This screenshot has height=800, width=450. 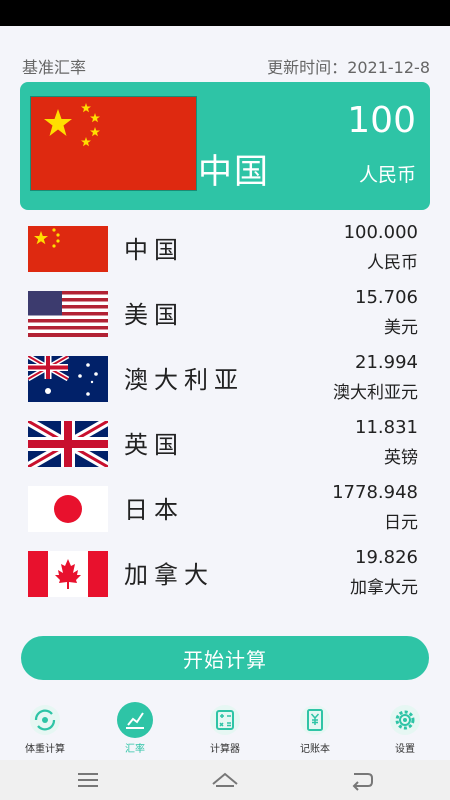 I want to click on currency-unit: 人民币, so click(x=392, y=263).